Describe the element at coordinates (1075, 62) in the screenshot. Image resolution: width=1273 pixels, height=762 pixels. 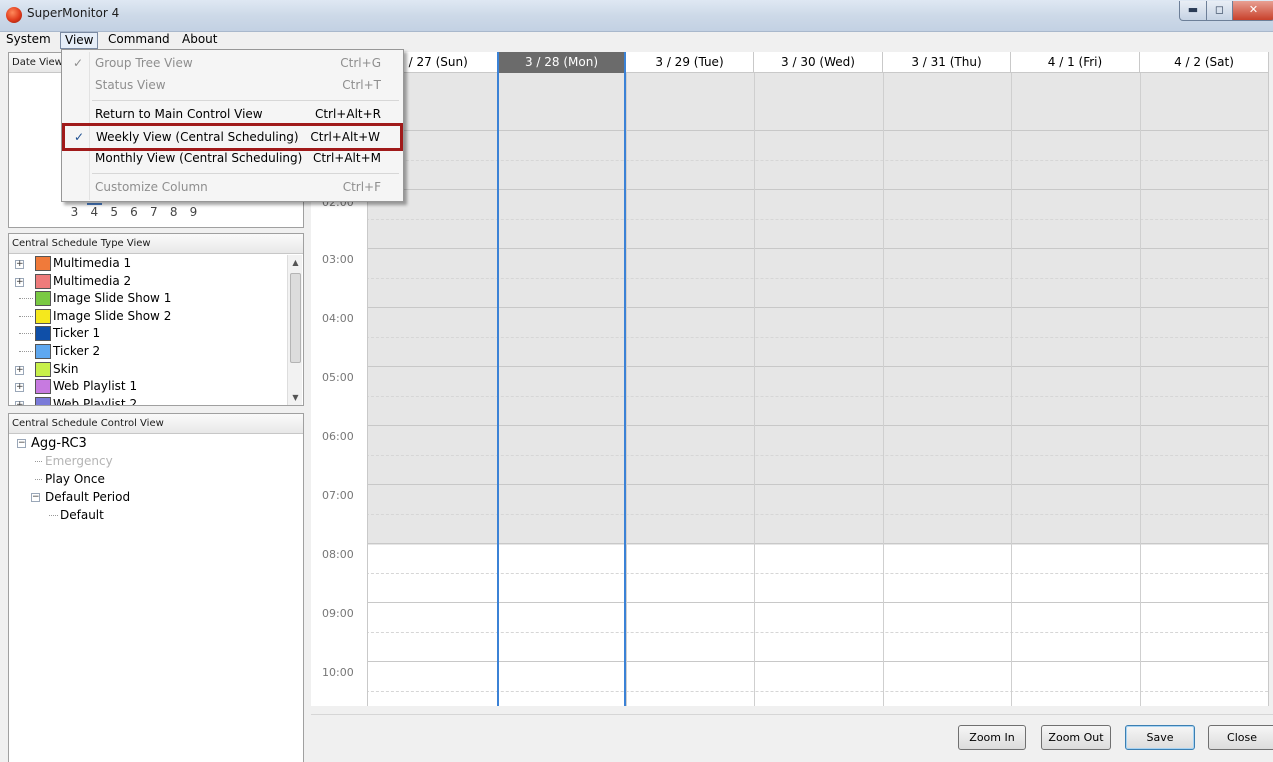
I see `day-header-fri: 4 / 1 (Fri)` at that location.